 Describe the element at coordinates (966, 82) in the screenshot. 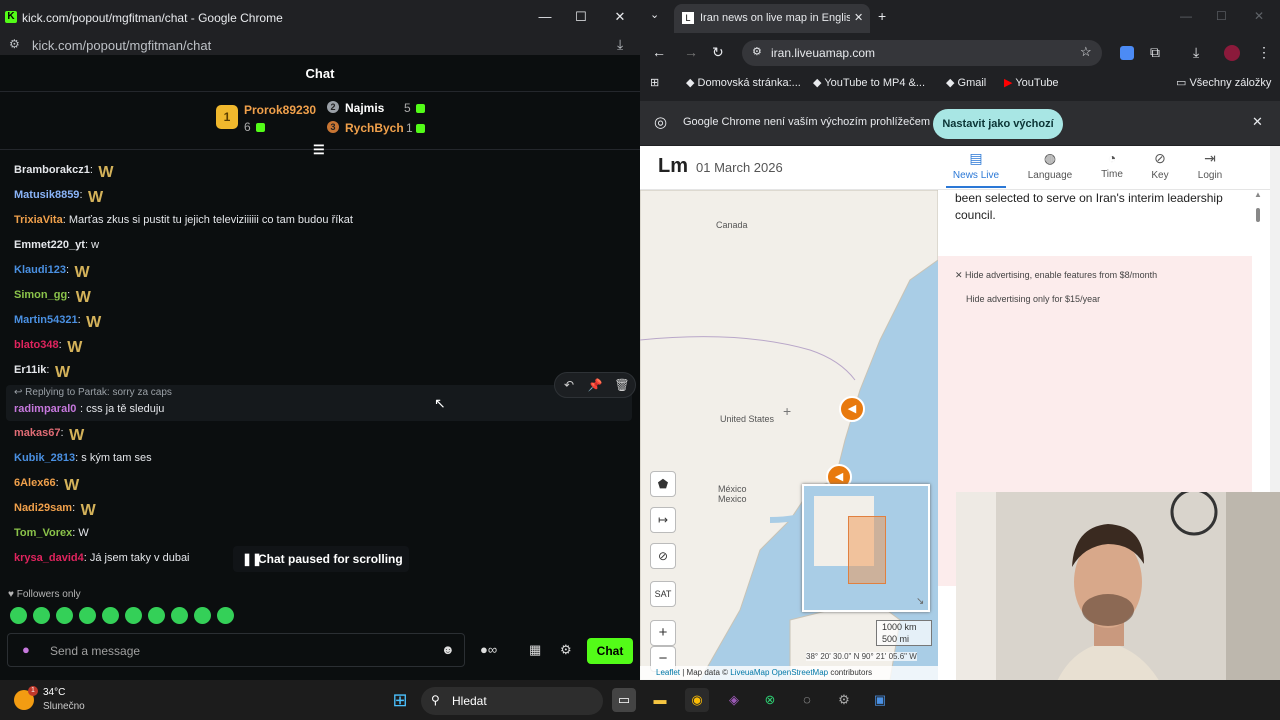

I see `bookmark-item: ◆ Gmail` at that location.